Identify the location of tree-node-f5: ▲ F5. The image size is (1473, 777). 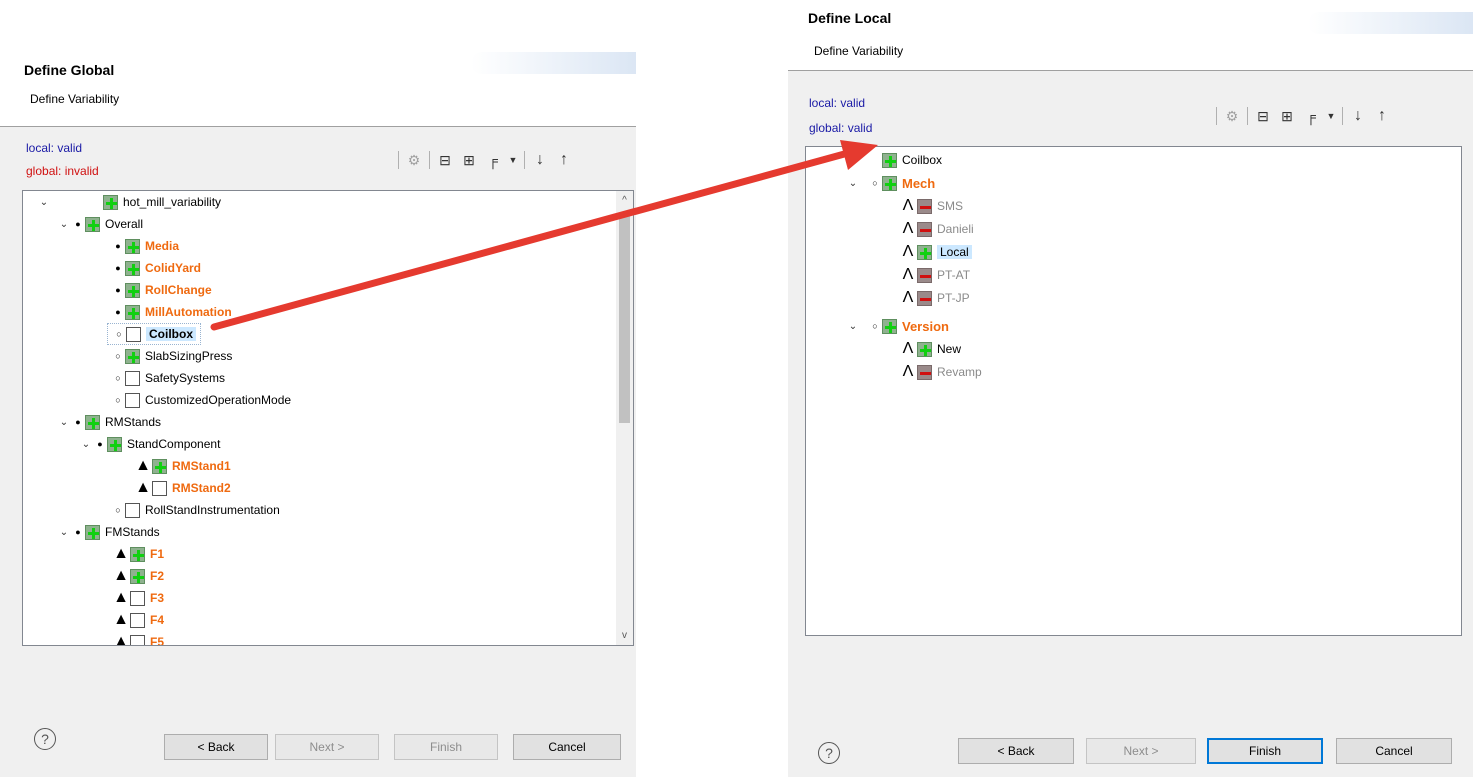
(138, 638).